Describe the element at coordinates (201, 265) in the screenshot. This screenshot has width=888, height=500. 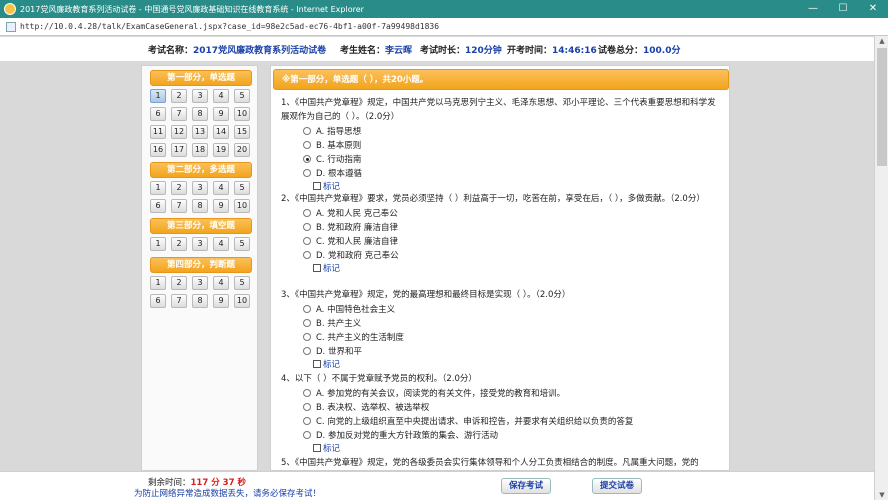
I see `section-header-judge: 第四部分，判断题` at that location.